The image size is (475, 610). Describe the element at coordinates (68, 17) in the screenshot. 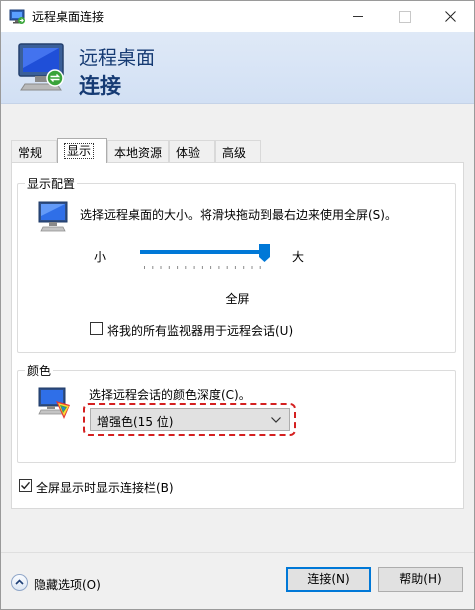

I see `window-title: 远程桌面连接` at that location.